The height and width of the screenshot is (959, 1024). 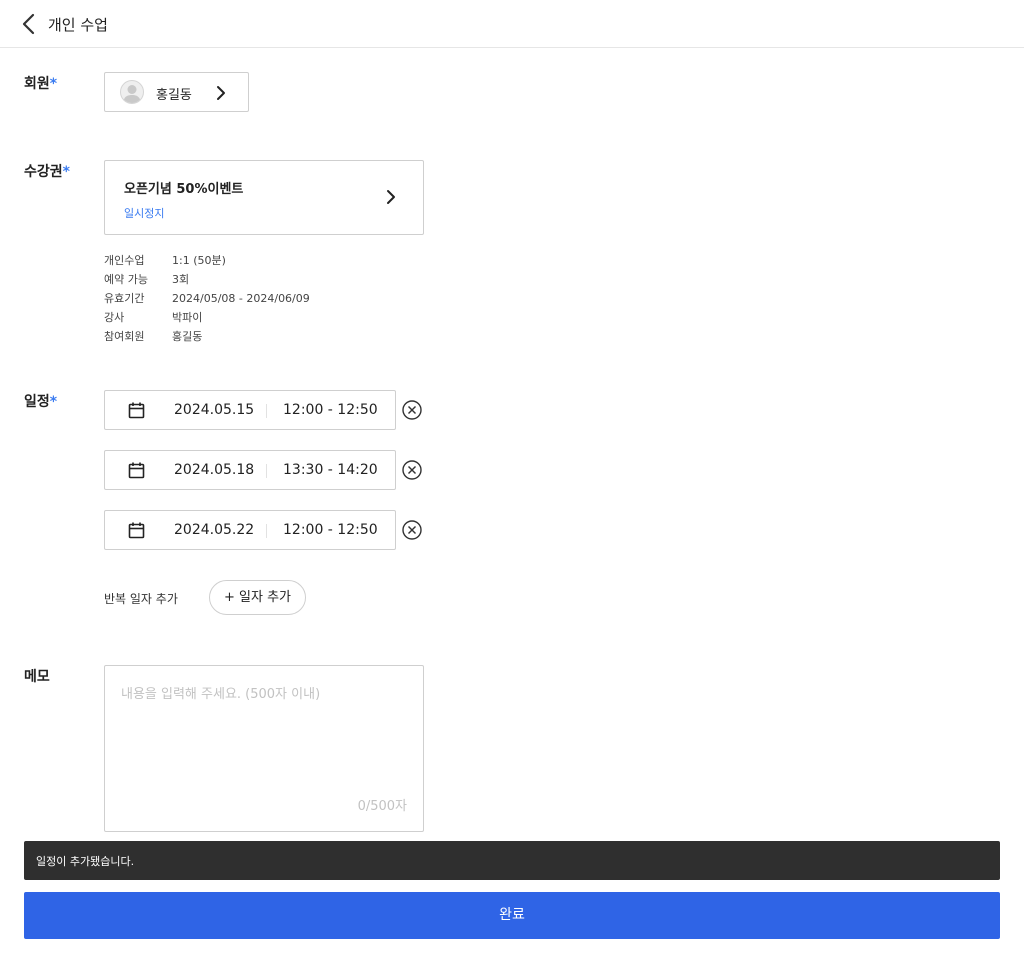 I want to click on complete-button: 완료, so click(x=512, y=915).